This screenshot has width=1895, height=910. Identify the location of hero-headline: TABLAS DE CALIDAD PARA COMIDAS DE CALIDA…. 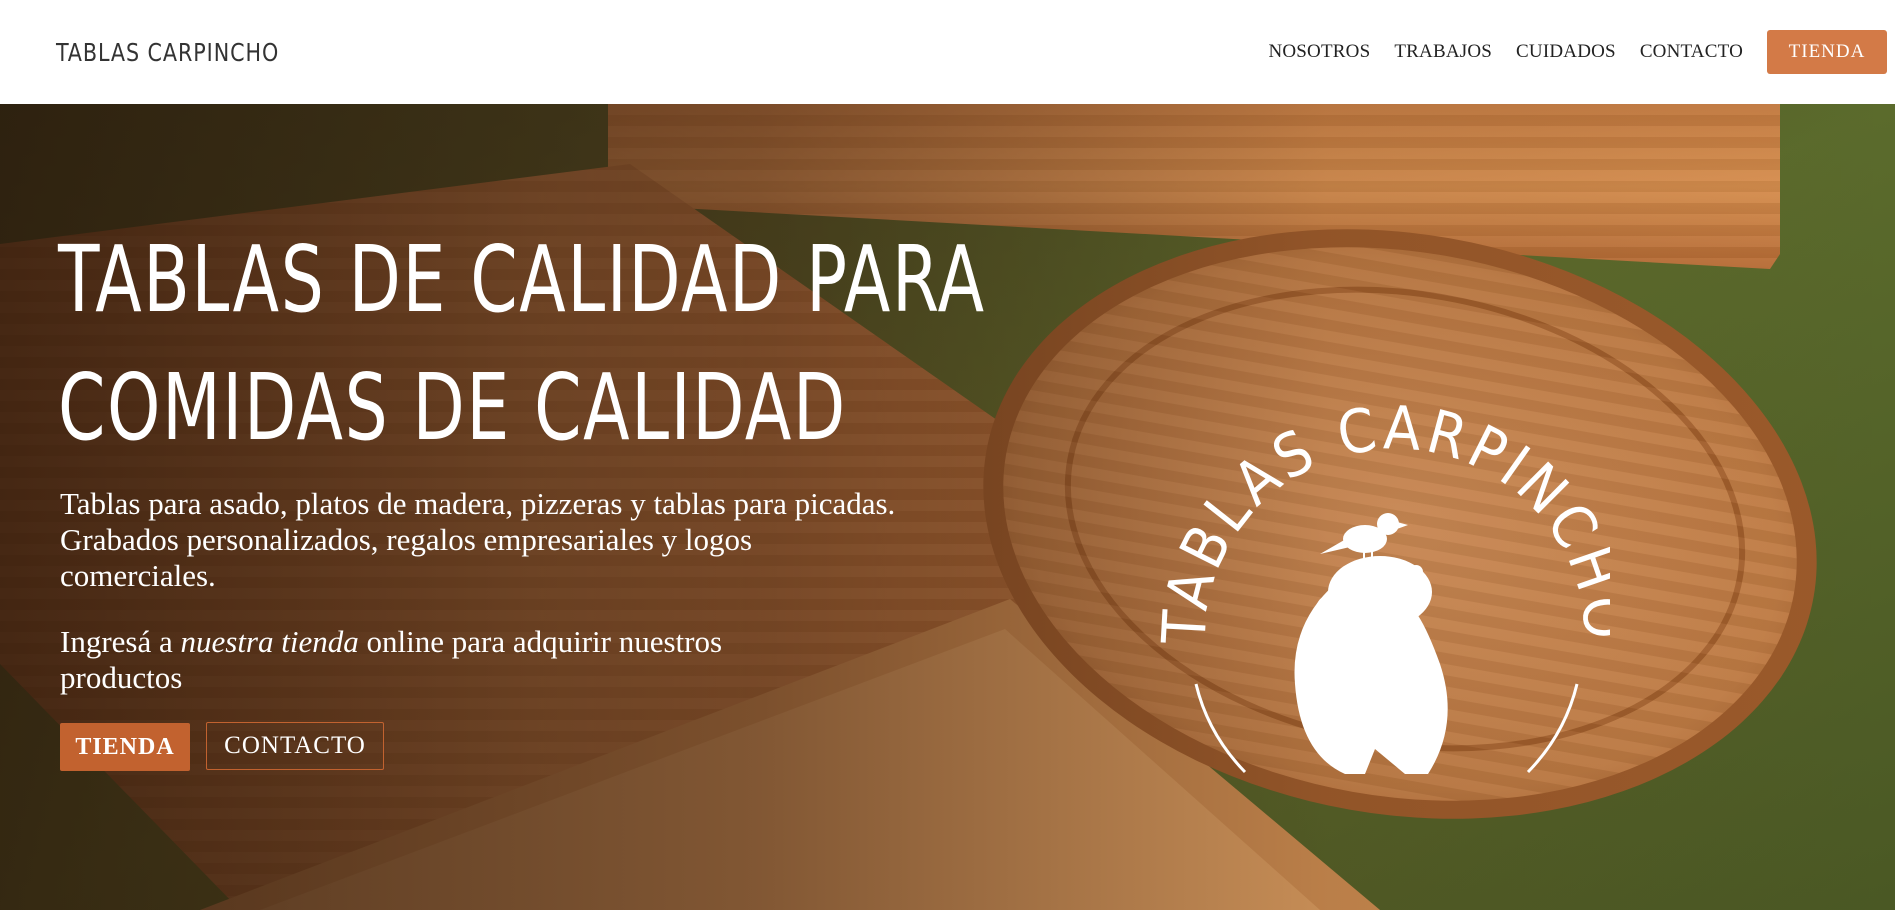
(522, 344).